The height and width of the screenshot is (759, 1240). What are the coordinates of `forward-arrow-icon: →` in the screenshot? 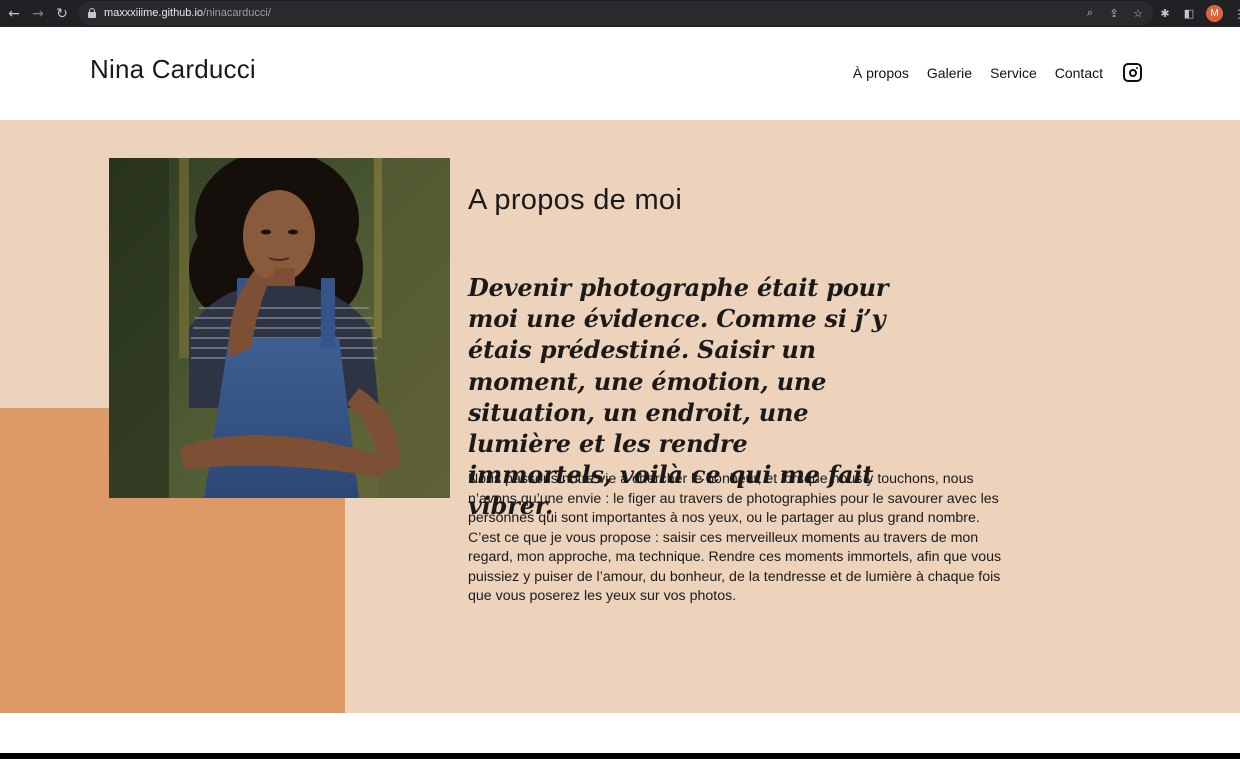 It's located at (38, 14).